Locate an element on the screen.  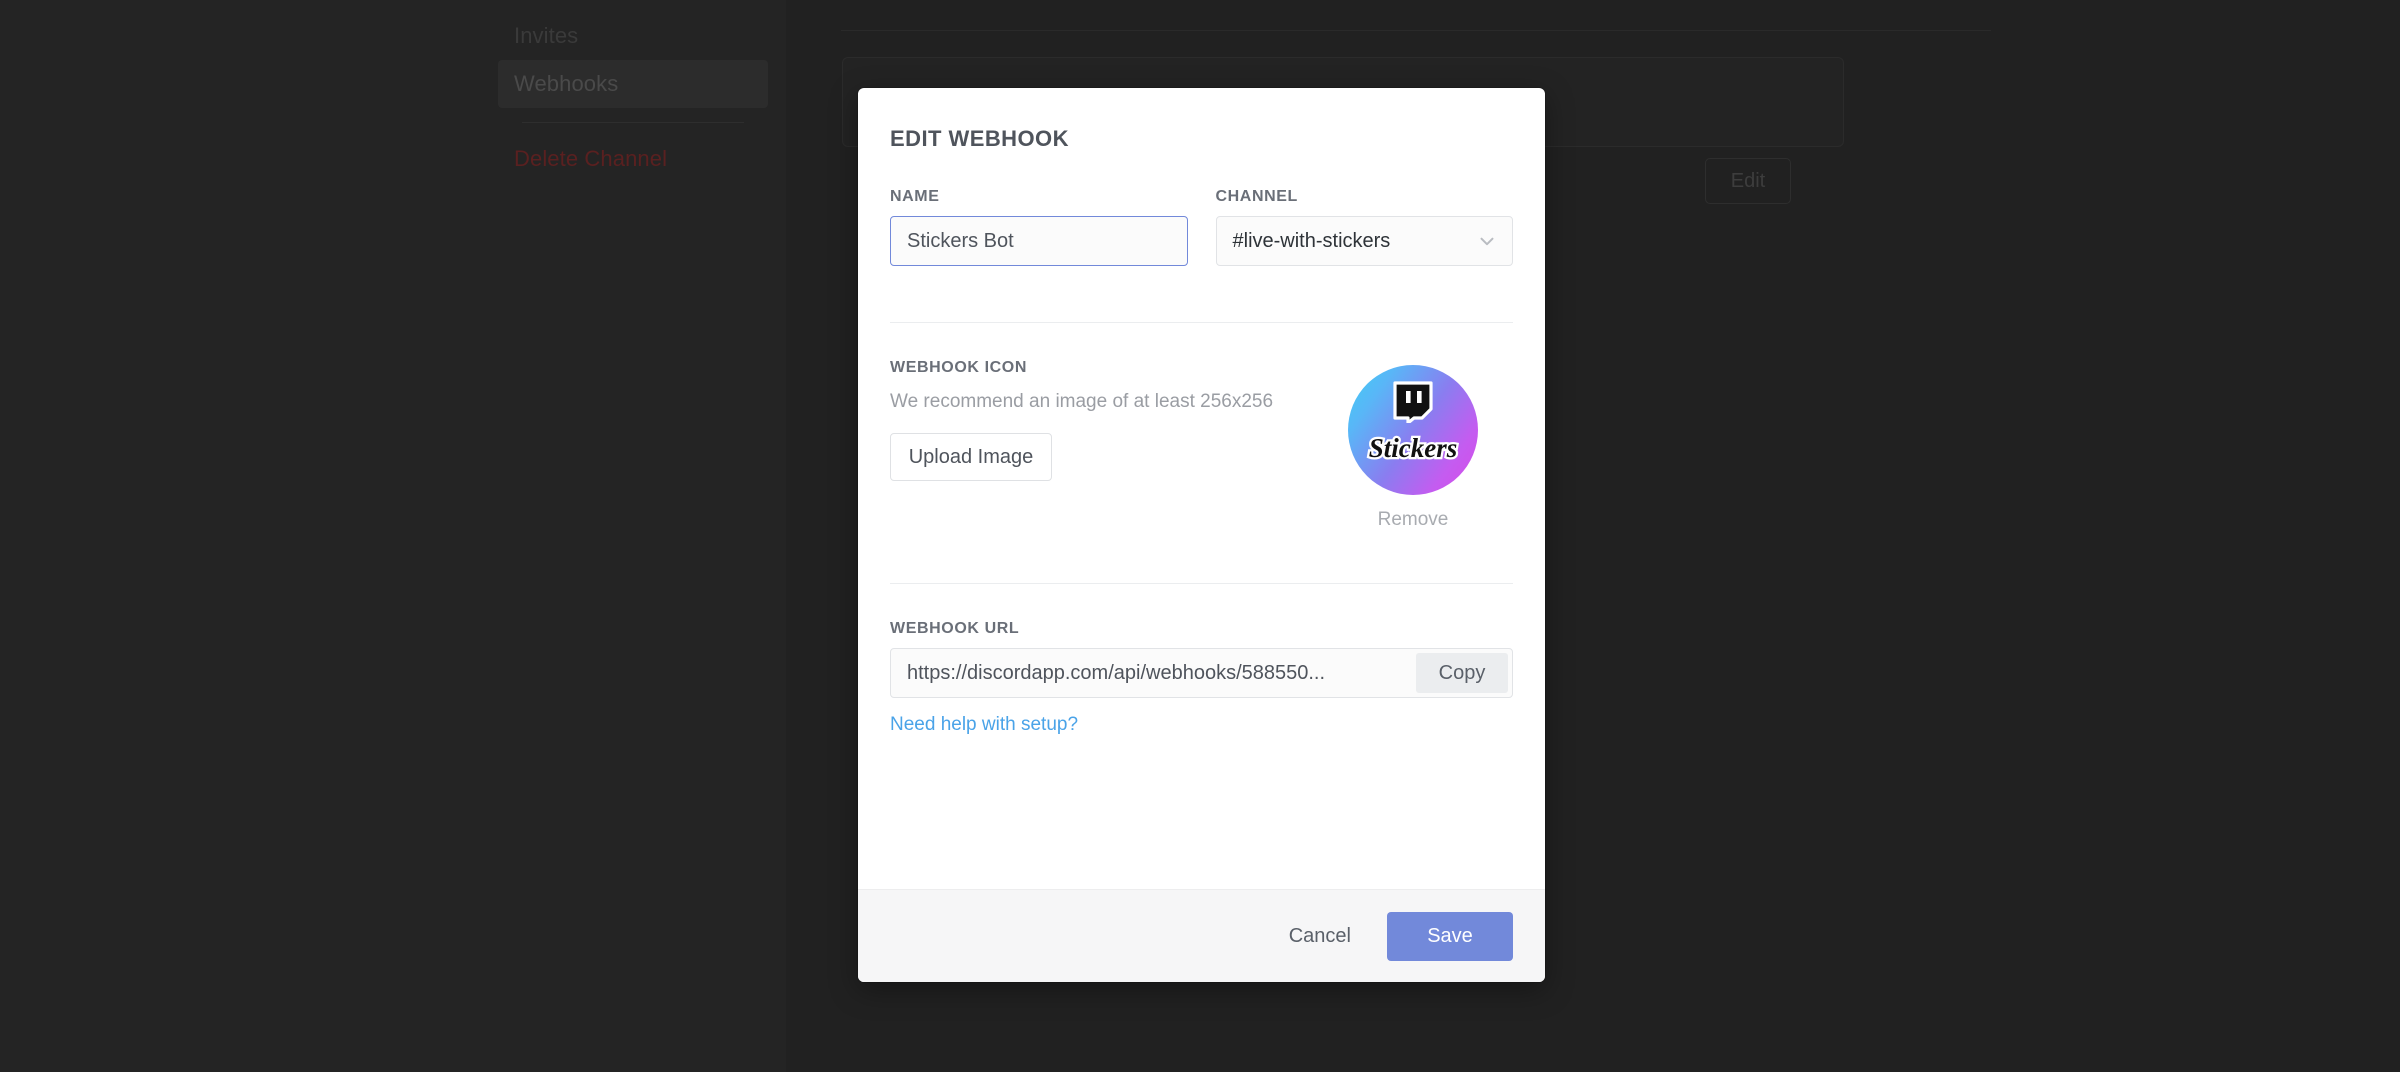
divider-after-fields is located at coordinates (1201, 322).